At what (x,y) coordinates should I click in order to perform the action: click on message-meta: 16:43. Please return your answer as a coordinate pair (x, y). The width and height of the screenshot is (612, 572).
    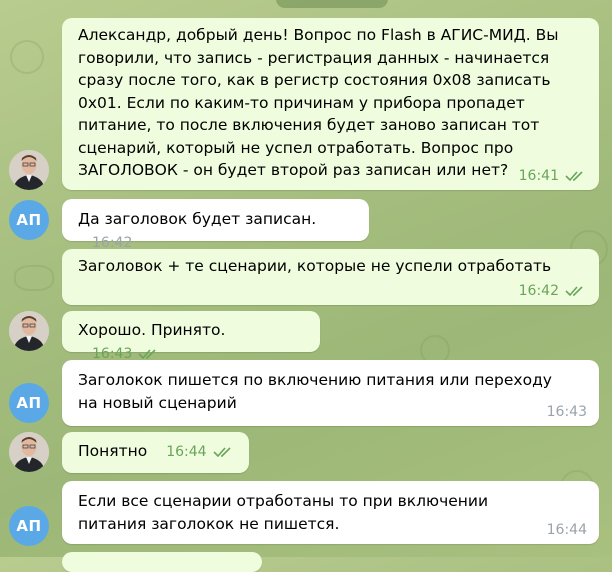
    Looking at the image, I should click on (567, 412).